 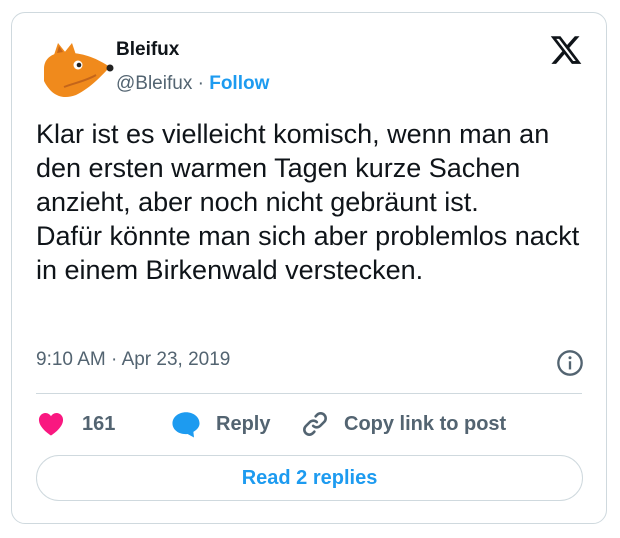 I want to click on reply-button: Reply, so click(x=220, y=424).